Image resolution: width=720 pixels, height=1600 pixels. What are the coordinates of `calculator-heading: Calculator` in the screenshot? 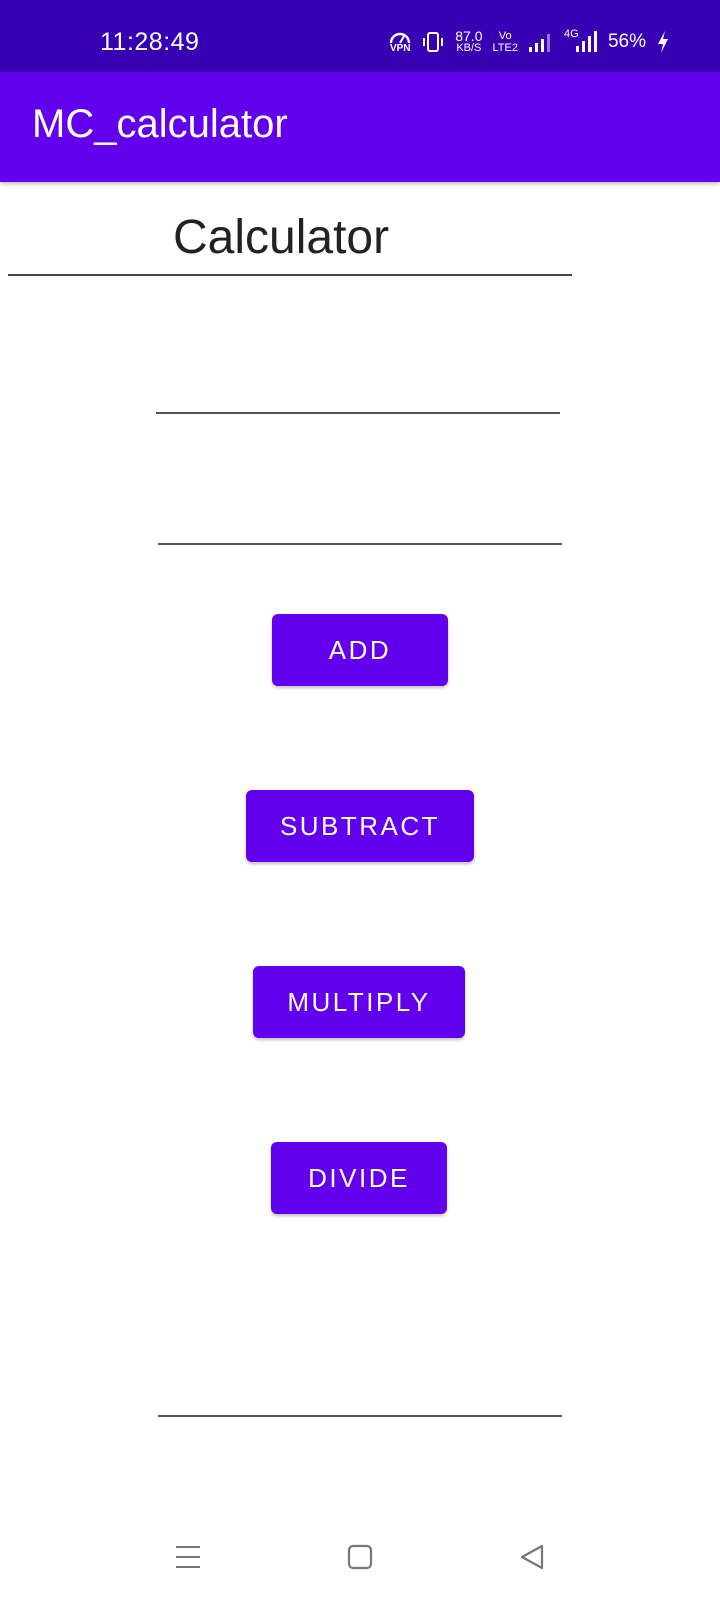 It's located at (281, 237).